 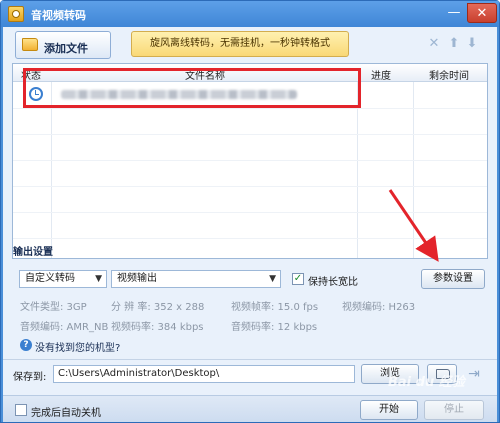 I want to click on folder-icon, so click(x=30, y=44).